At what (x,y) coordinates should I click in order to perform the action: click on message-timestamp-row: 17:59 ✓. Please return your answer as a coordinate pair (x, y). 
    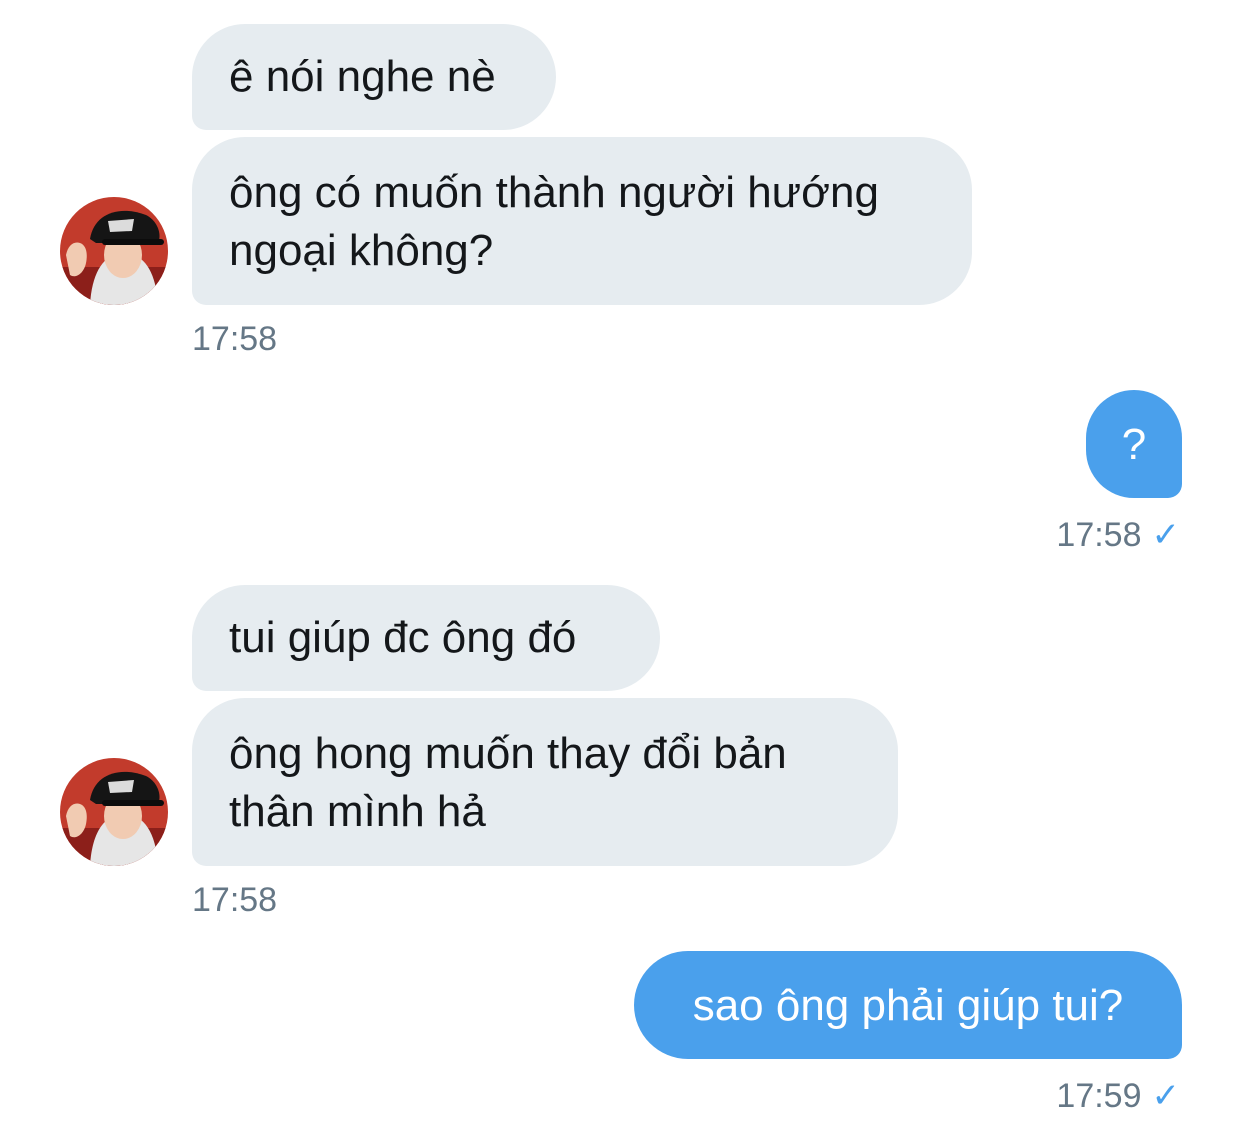
    Looking at the image, I should click on (1118, 1096).